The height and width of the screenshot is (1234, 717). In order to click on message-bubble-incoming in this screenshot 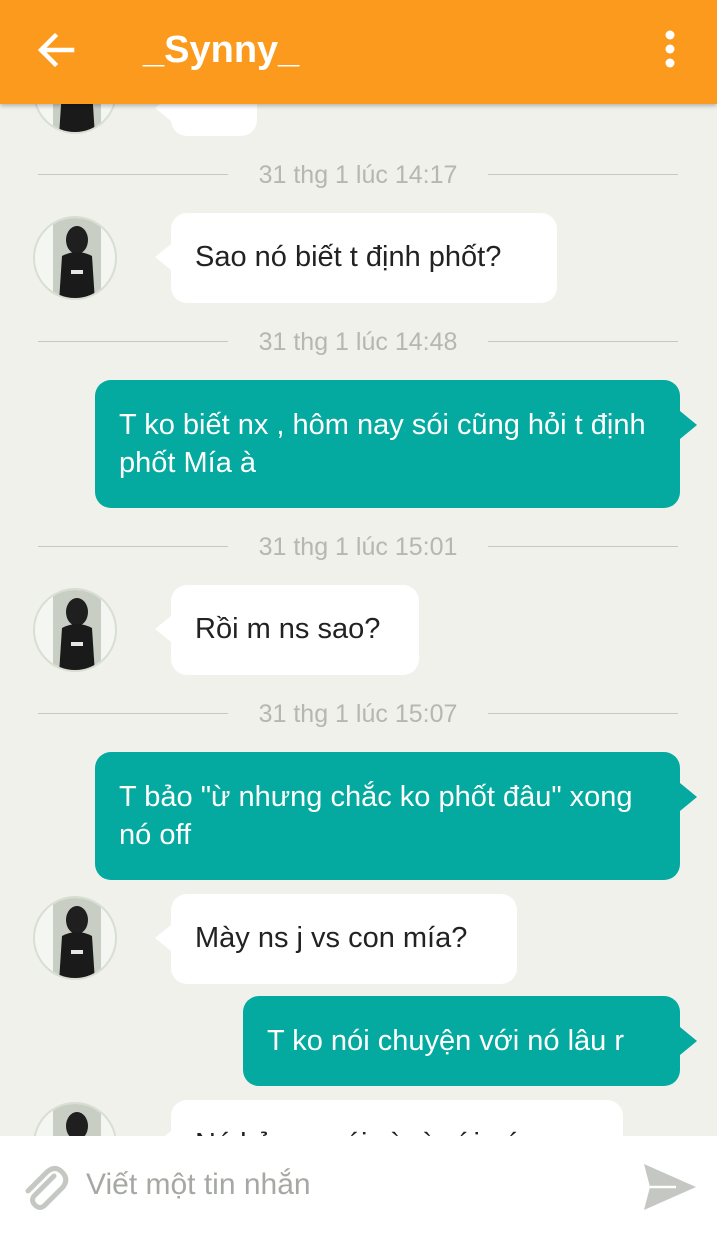, I will do `click(206, 120)`.